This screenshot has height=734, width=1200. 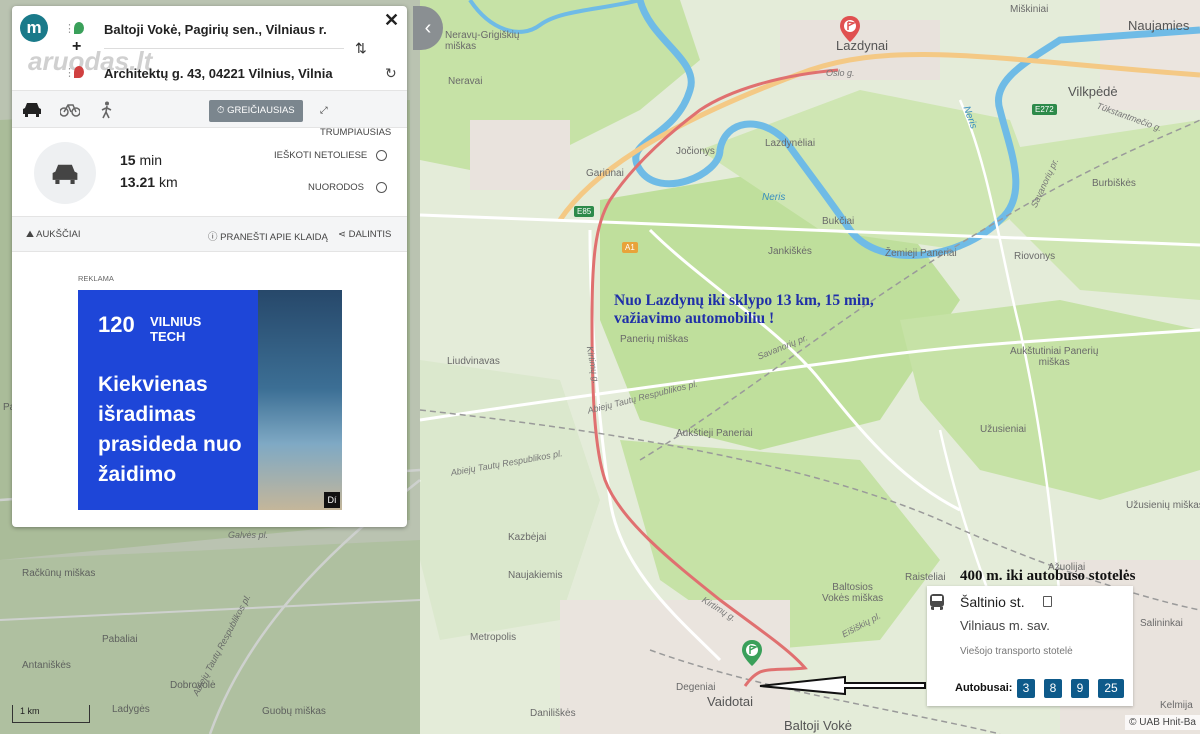 I want to click on origin-marker-icon, so click(x=79, y=28).